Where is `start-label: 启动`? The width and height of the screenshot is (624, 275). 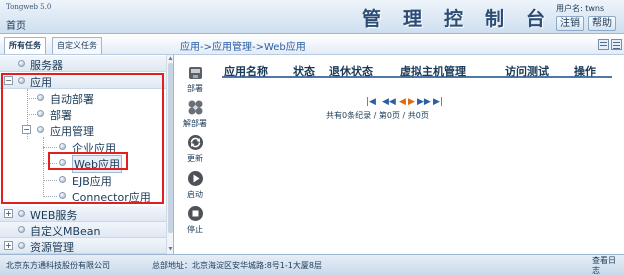 start-label: 启动 is located at coordinates (195, 194).